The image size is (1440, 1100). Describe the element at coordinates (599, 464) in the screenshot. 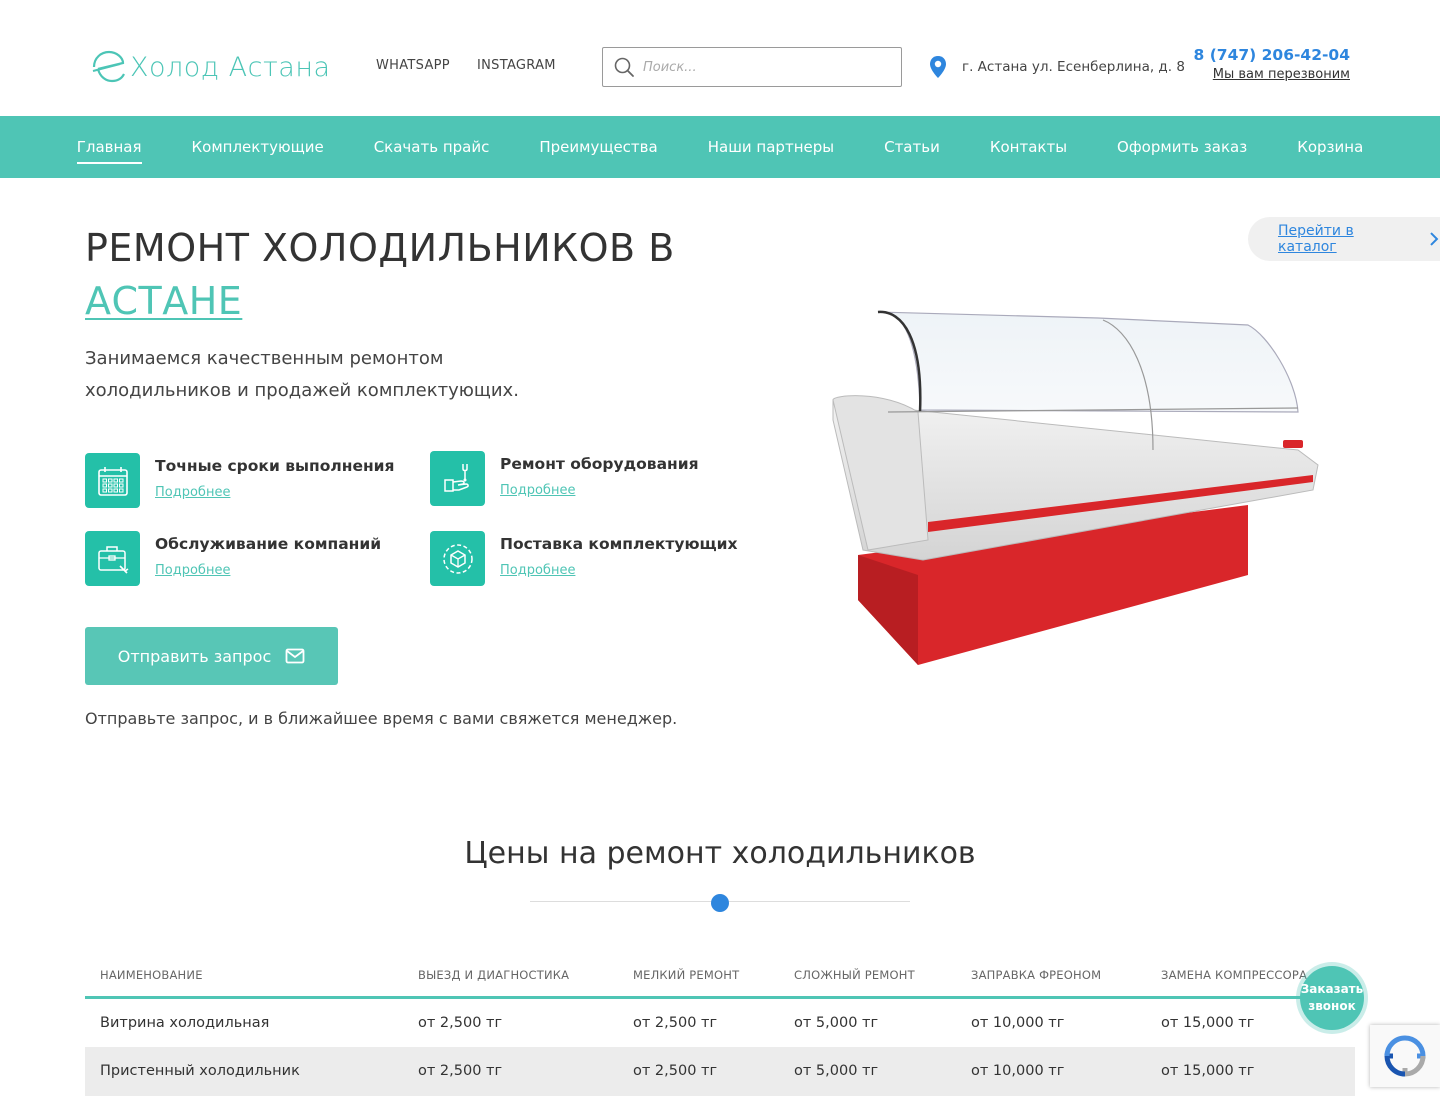

I see `feature-title: Ремонт оборудования` at that location.